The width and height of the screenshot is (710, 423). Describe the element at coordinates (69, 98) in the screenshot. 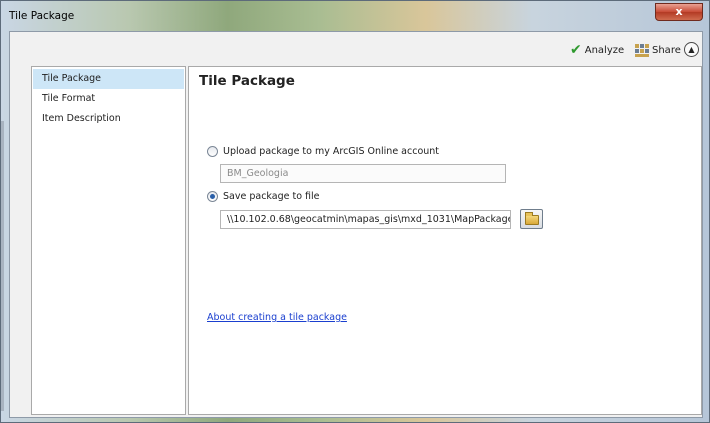

I see `sidebar-item-label: Tile Format` at that location.